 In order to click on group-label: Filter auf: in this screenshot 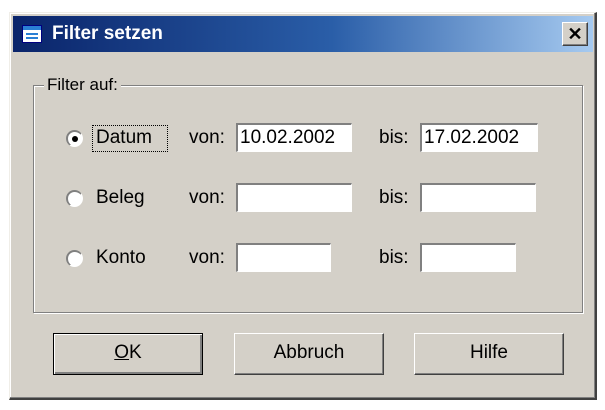, I will do `click(82, 85)`.